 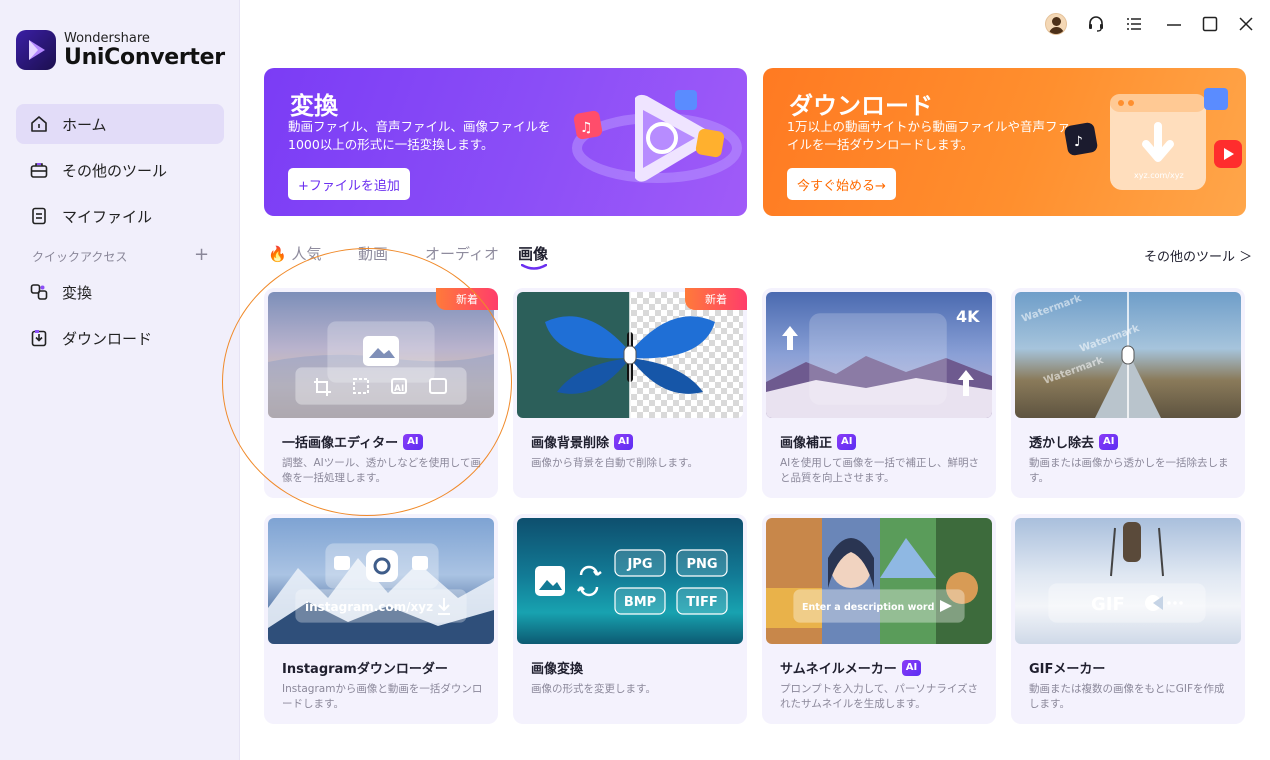 What do you see at coordinates (968, 316) in the screenshot?
I see `enhancer-4k-label: 4K` at bounding box center [968, 316].